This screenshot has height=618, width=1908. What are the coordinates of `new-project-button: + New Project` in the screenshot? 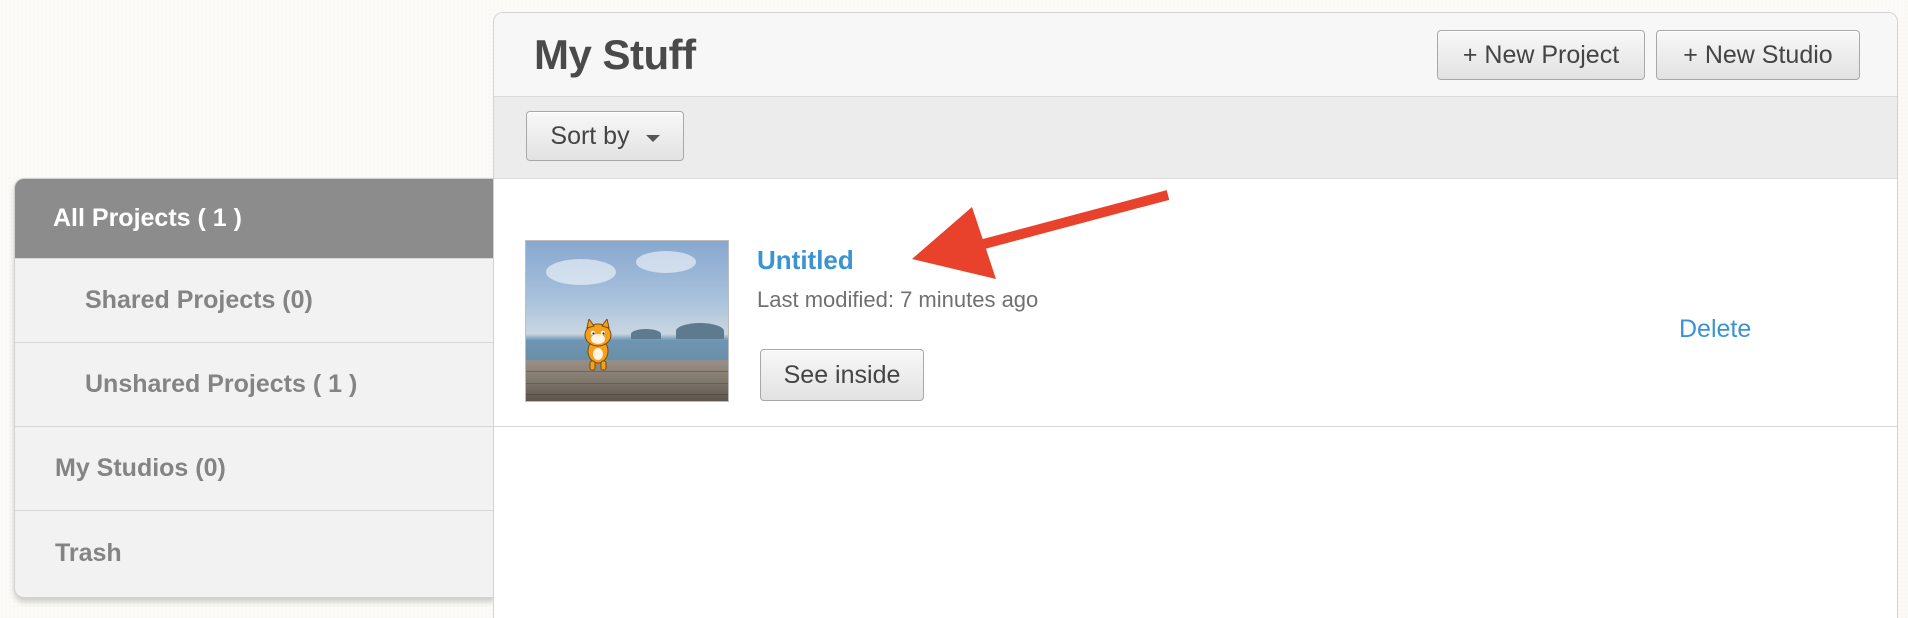 It's located at (1541, 55).